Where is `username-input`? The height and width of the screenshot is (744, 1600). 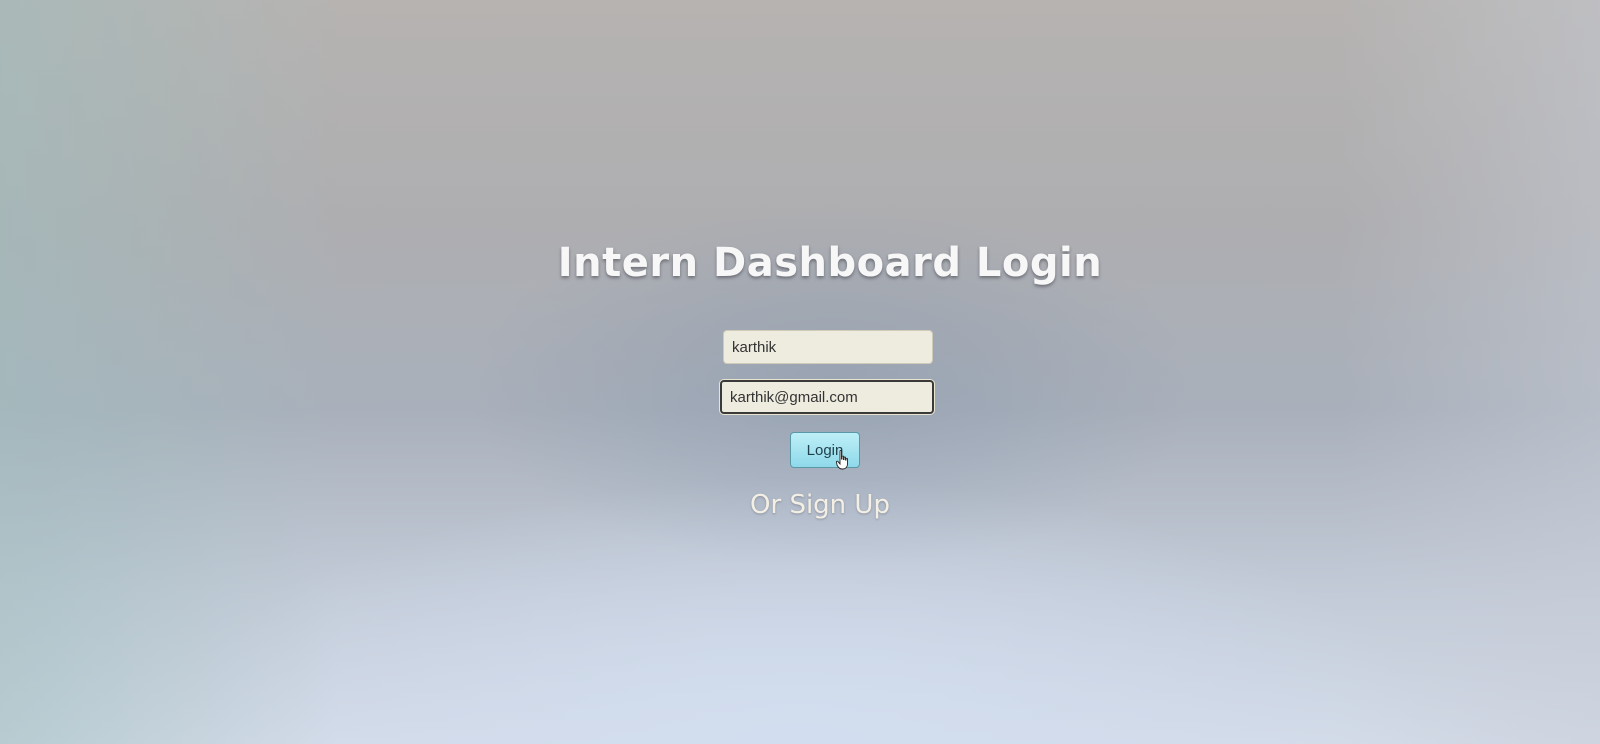
username-input is located at coordinates (828, 347).